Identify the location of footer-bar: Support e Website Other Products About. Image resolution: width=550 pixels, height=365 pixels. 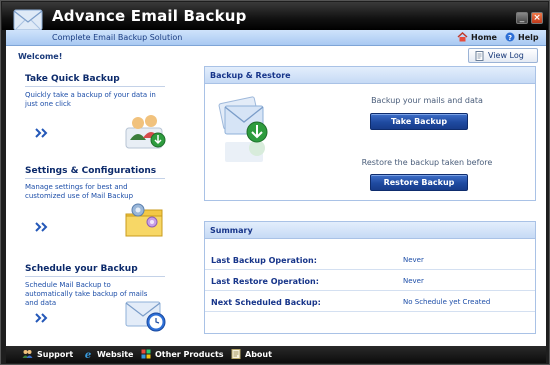
(276, 354).